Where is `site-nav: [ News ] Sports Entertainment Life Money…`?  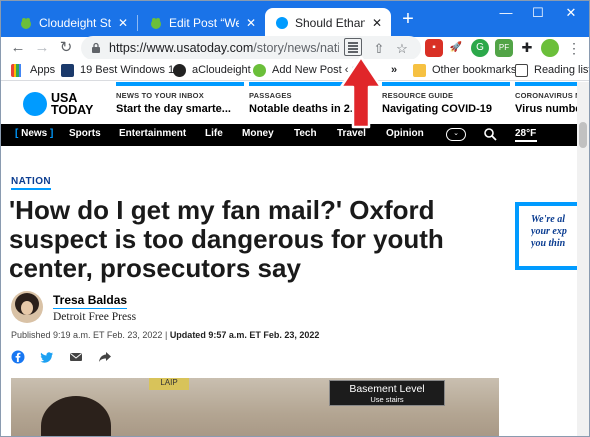 site-nav: [ News ] Sports Entertainment Life Money… is located at coordinates (290, 135).